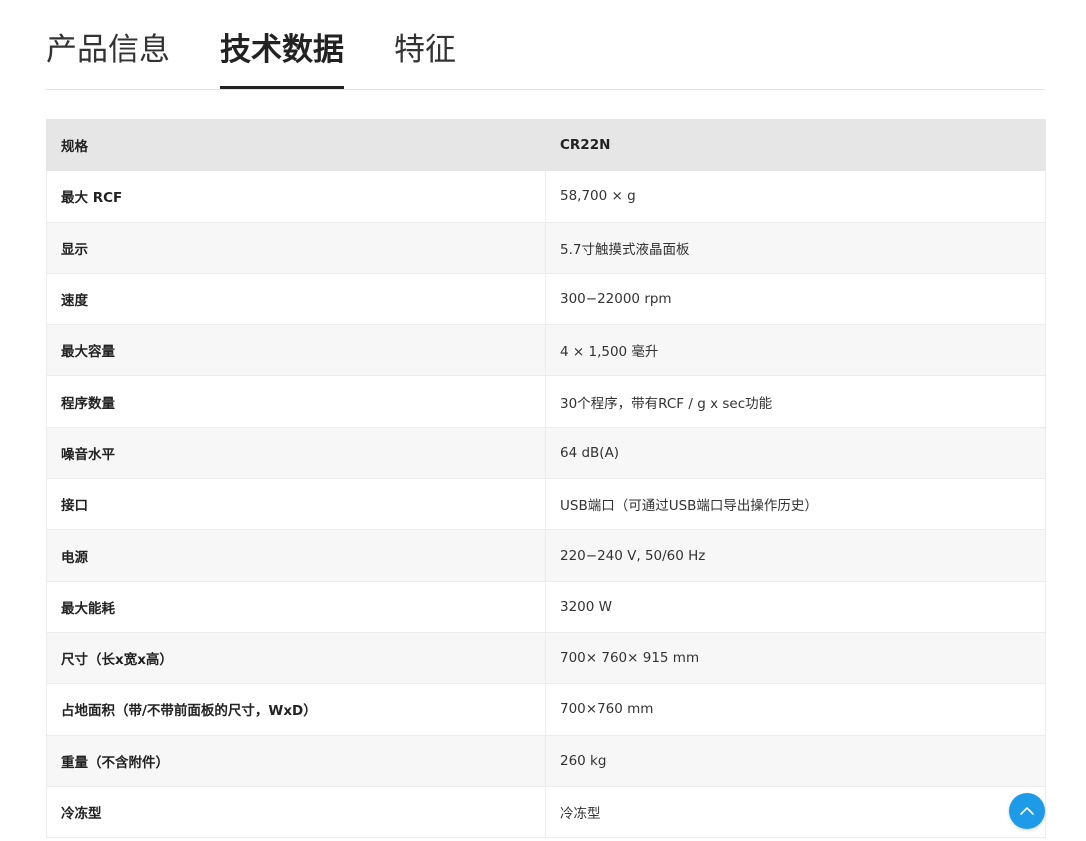  What do you see at coordinates (296, 145) in the screenshot?
I see `header-key-cell: 规格` at bounding box center [296, 145].